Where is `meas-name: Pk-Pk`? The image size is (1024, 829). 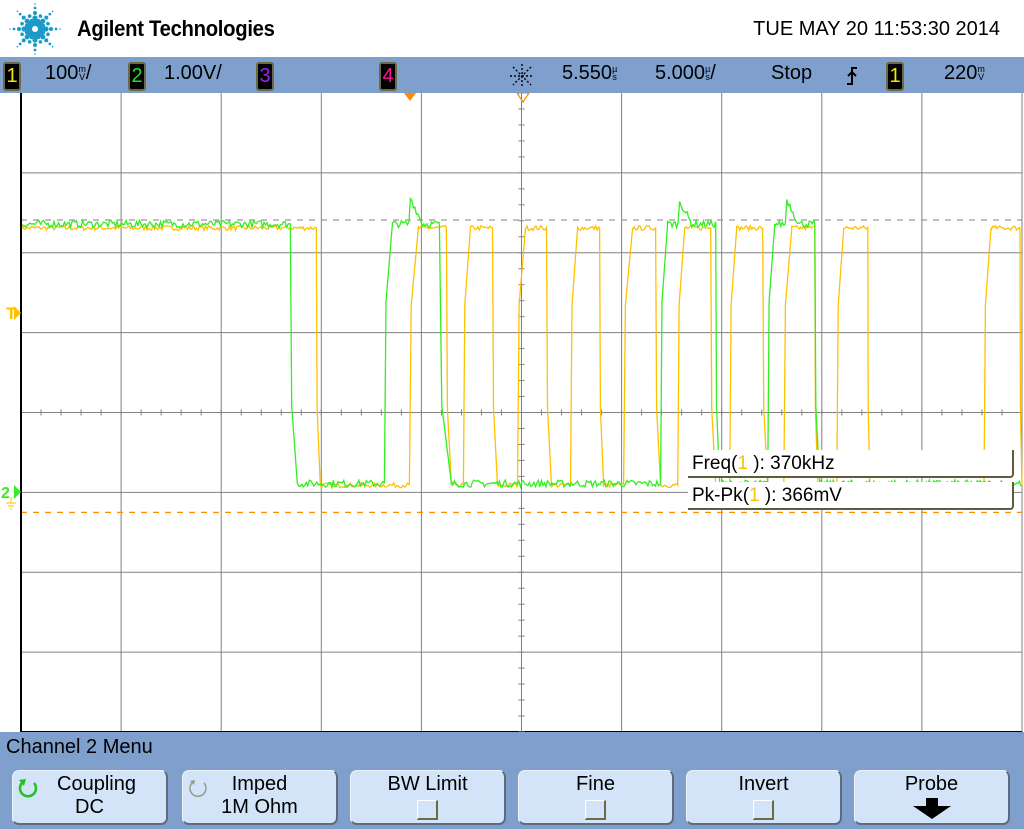 meas-name: Pk-Pk is located at coordinates (717, 495).